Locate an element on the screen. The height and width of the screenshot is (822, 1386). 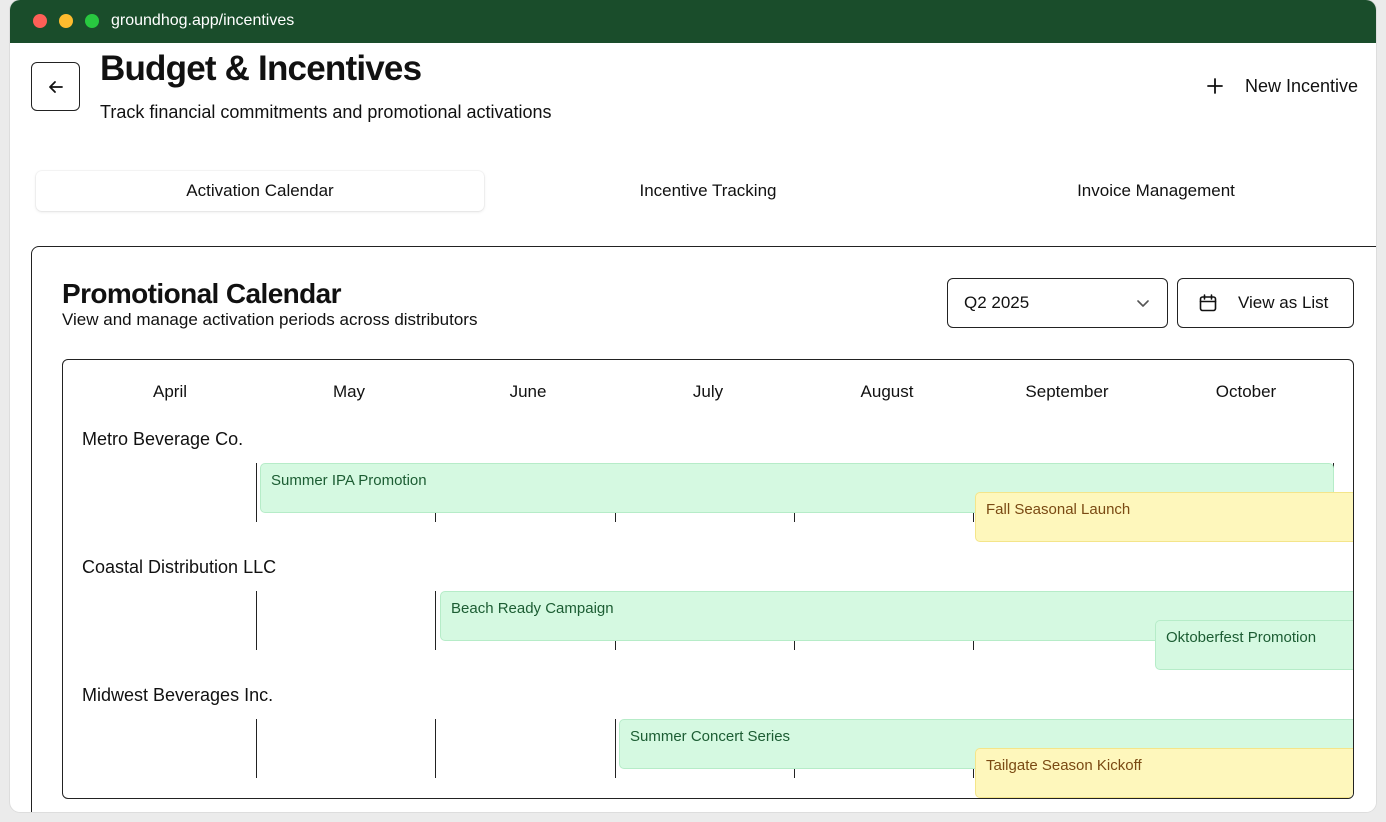
quarter-select: Q2 2025 is located at coordinates (1057, 303).